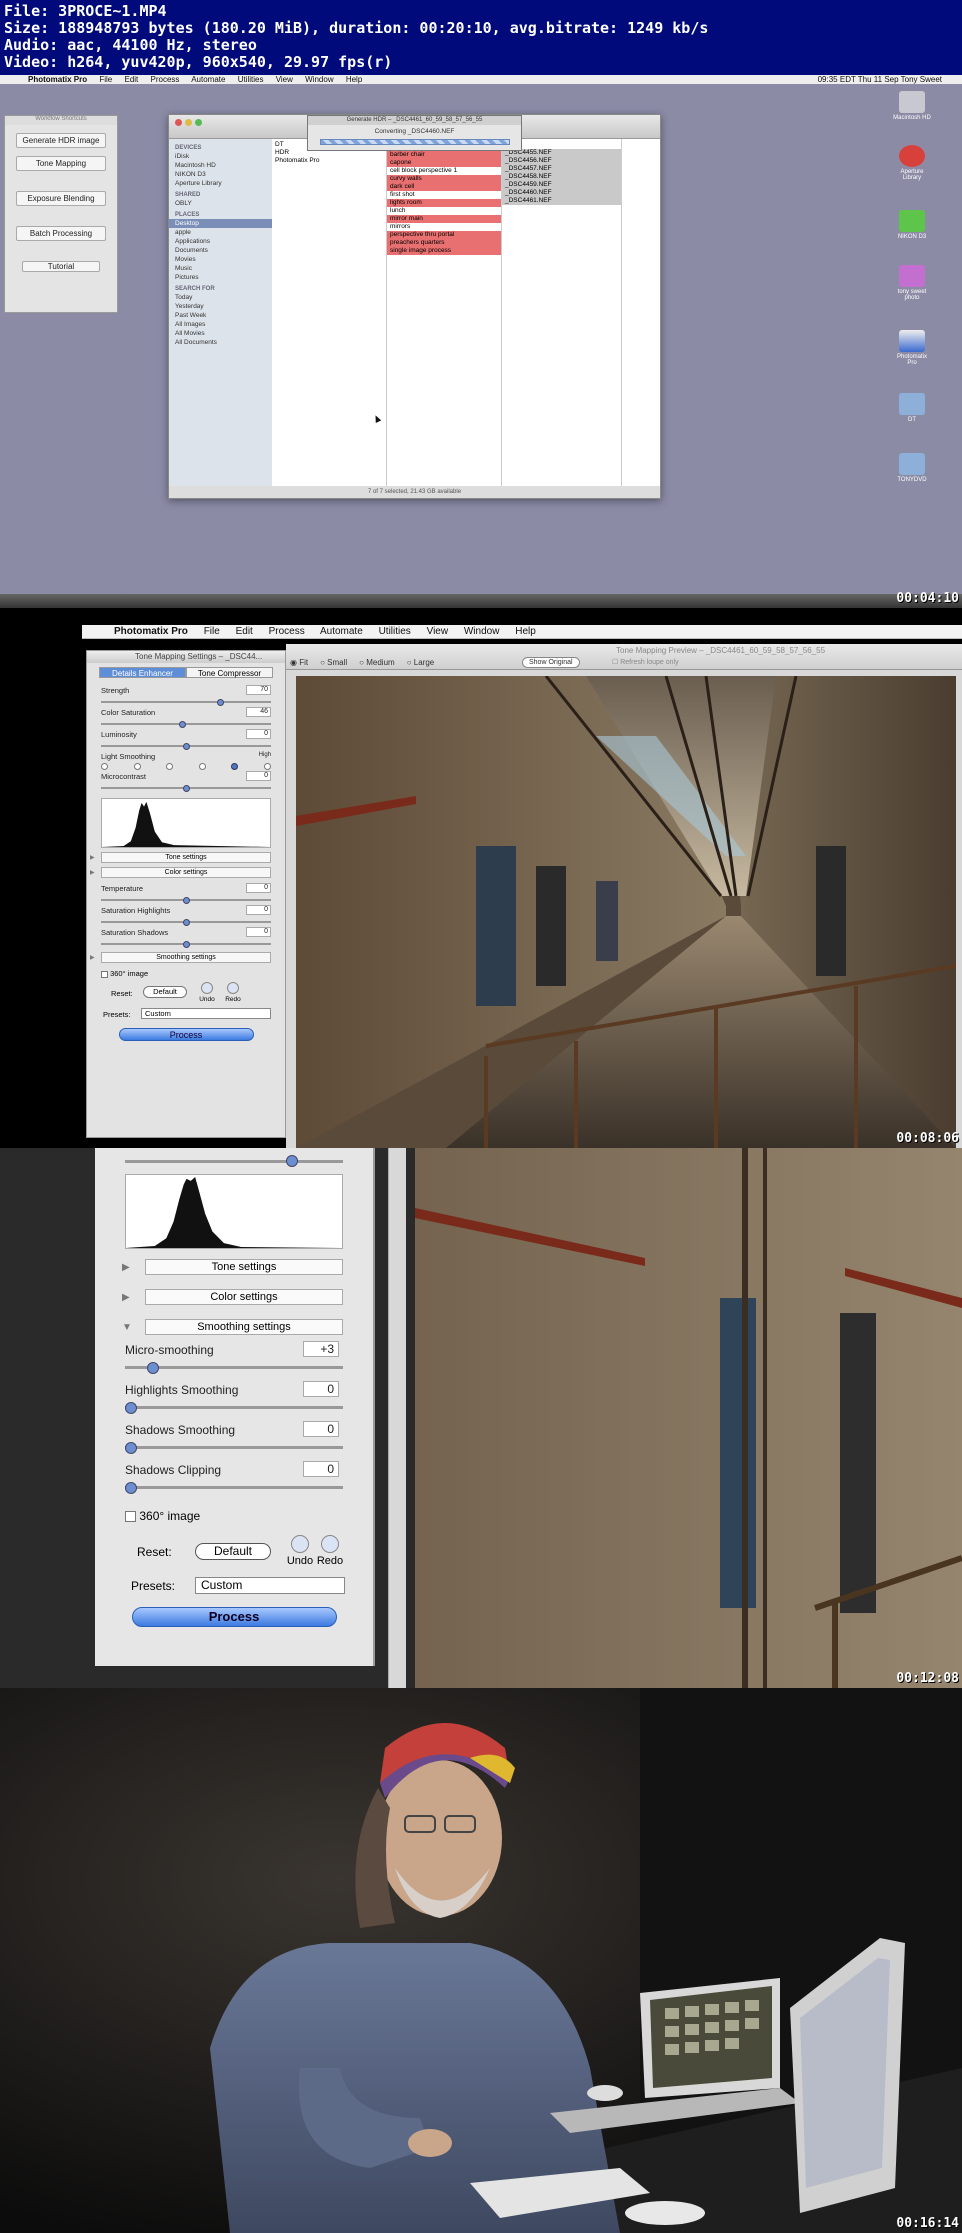 This screenshot has height=2233, width=962. What do you see at coordinates (186, 893) in the screenshot?
I see `temperature-slider: Temperature 0` at bounding box center [186, 893].